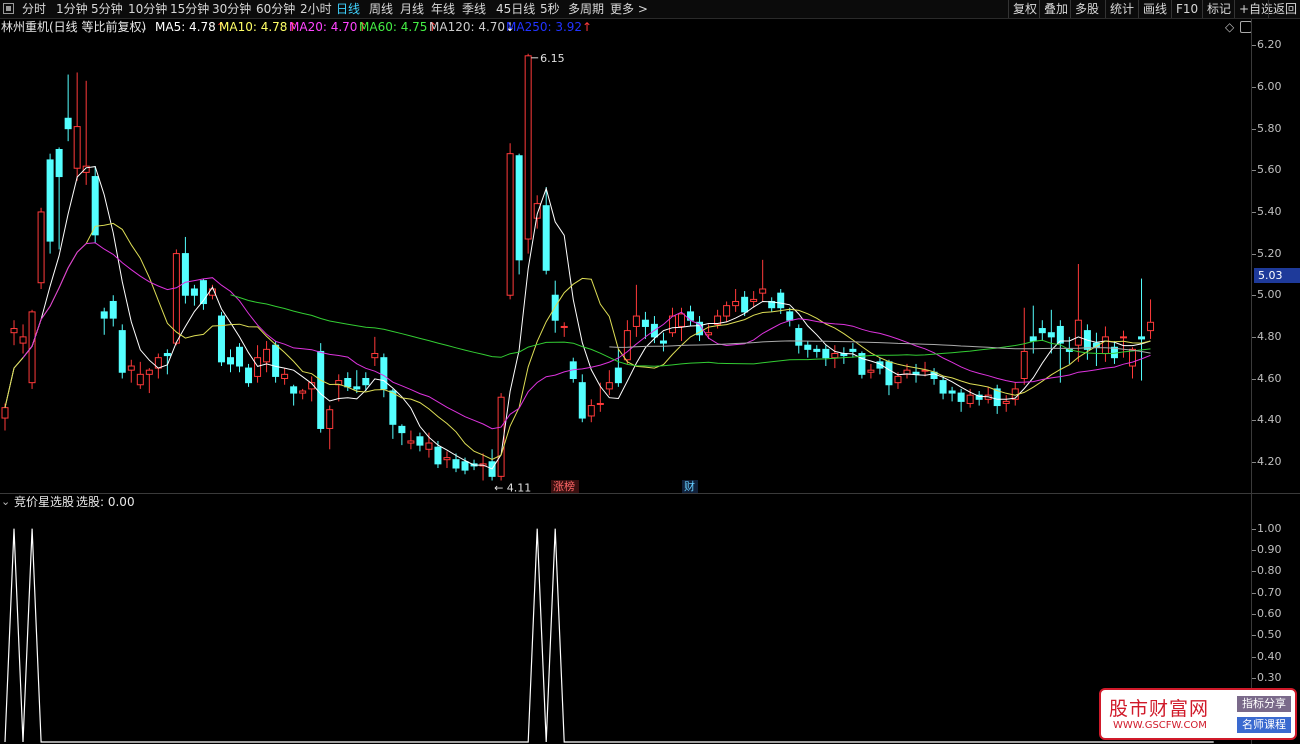 The height and width of the screenshot is (744, 1300). What do you see at coordinates (1055, 9) in the screenshot?
I see `toolbar-button: 叠加` at bounding box center [1055, 9].